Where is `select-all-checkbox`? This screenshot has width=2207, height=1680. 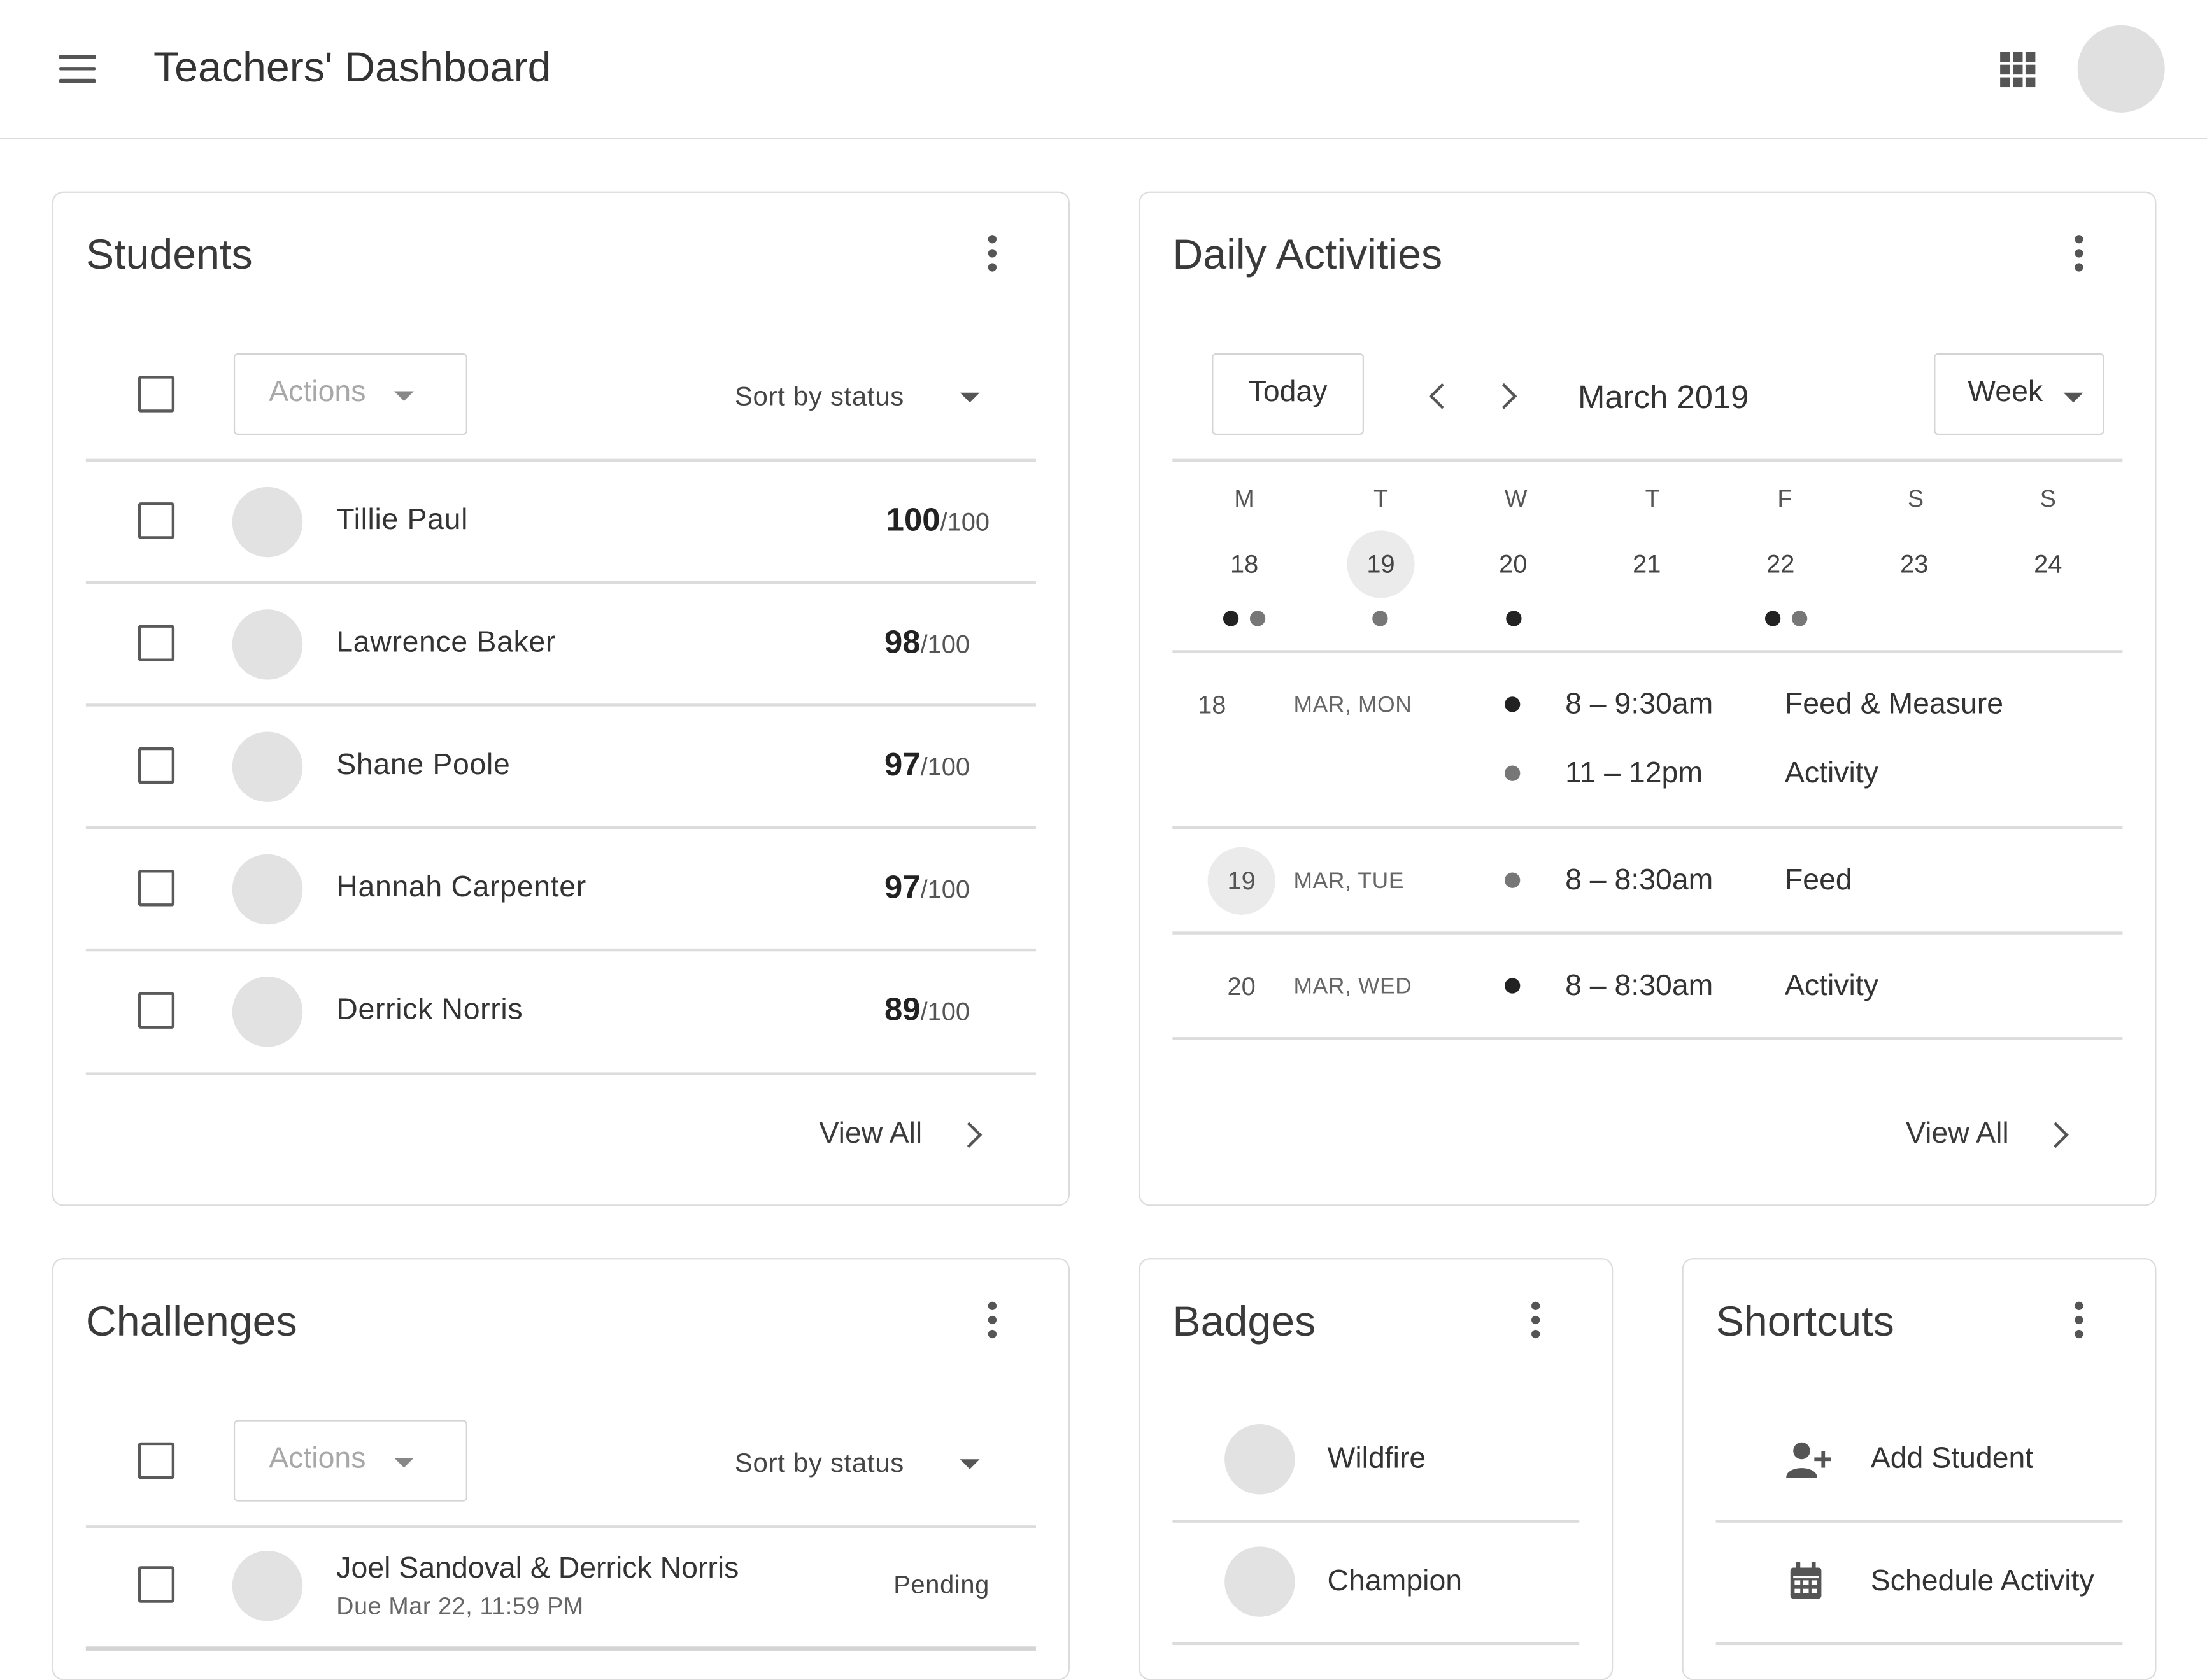 select-all-checkbox is located at coordinates (156, 394).